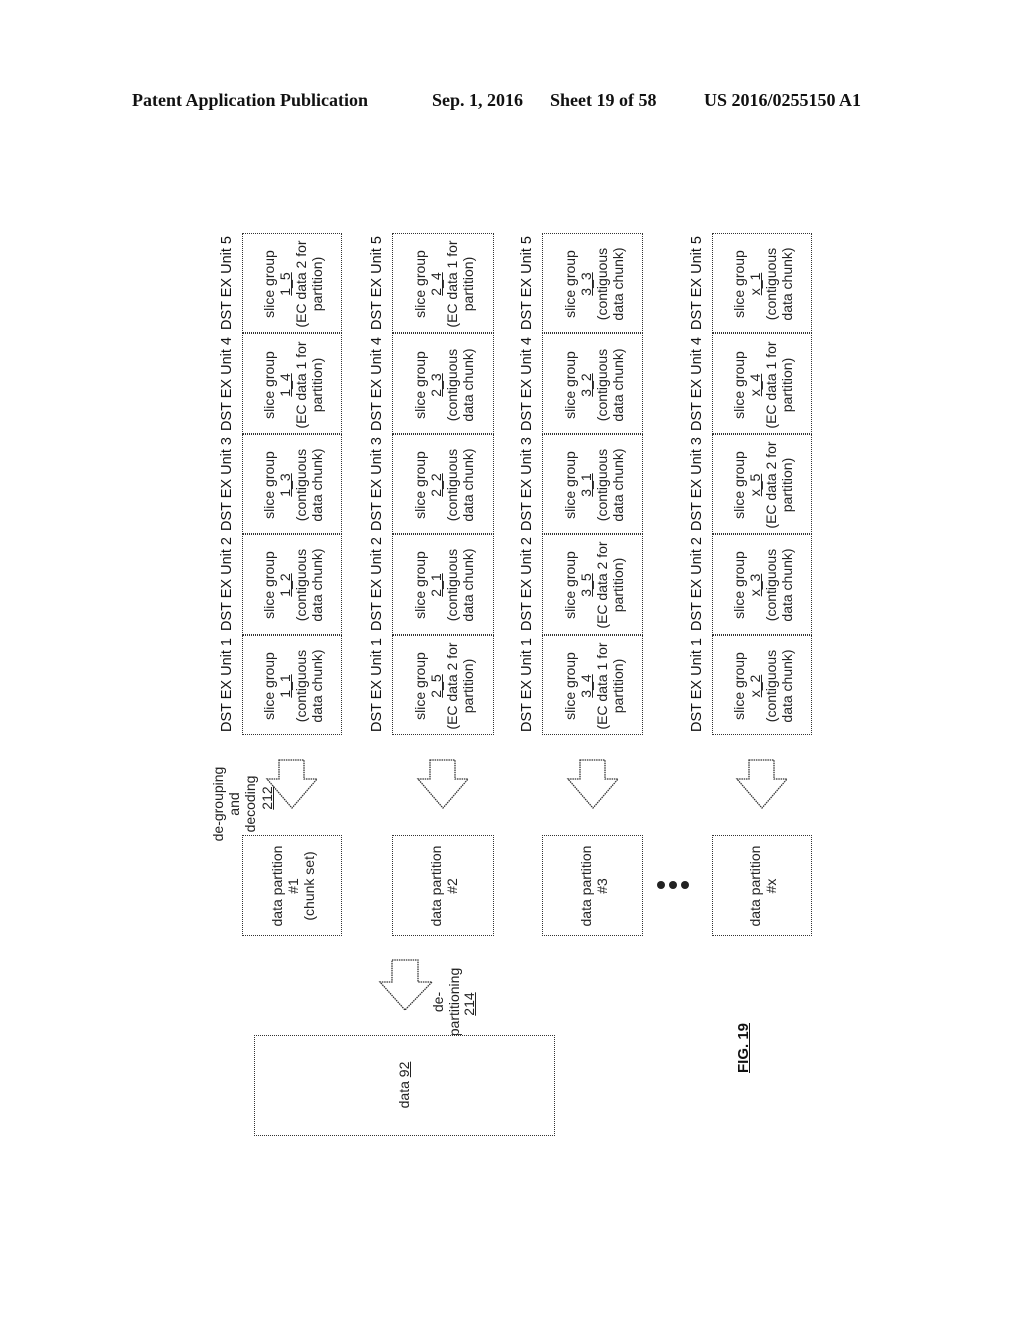 The height and width of the screenshot is (1320, 1024). Describe the element at coordinates (284, 485) in the screenshot. I see `slice-group-id: 1_3` at that location.